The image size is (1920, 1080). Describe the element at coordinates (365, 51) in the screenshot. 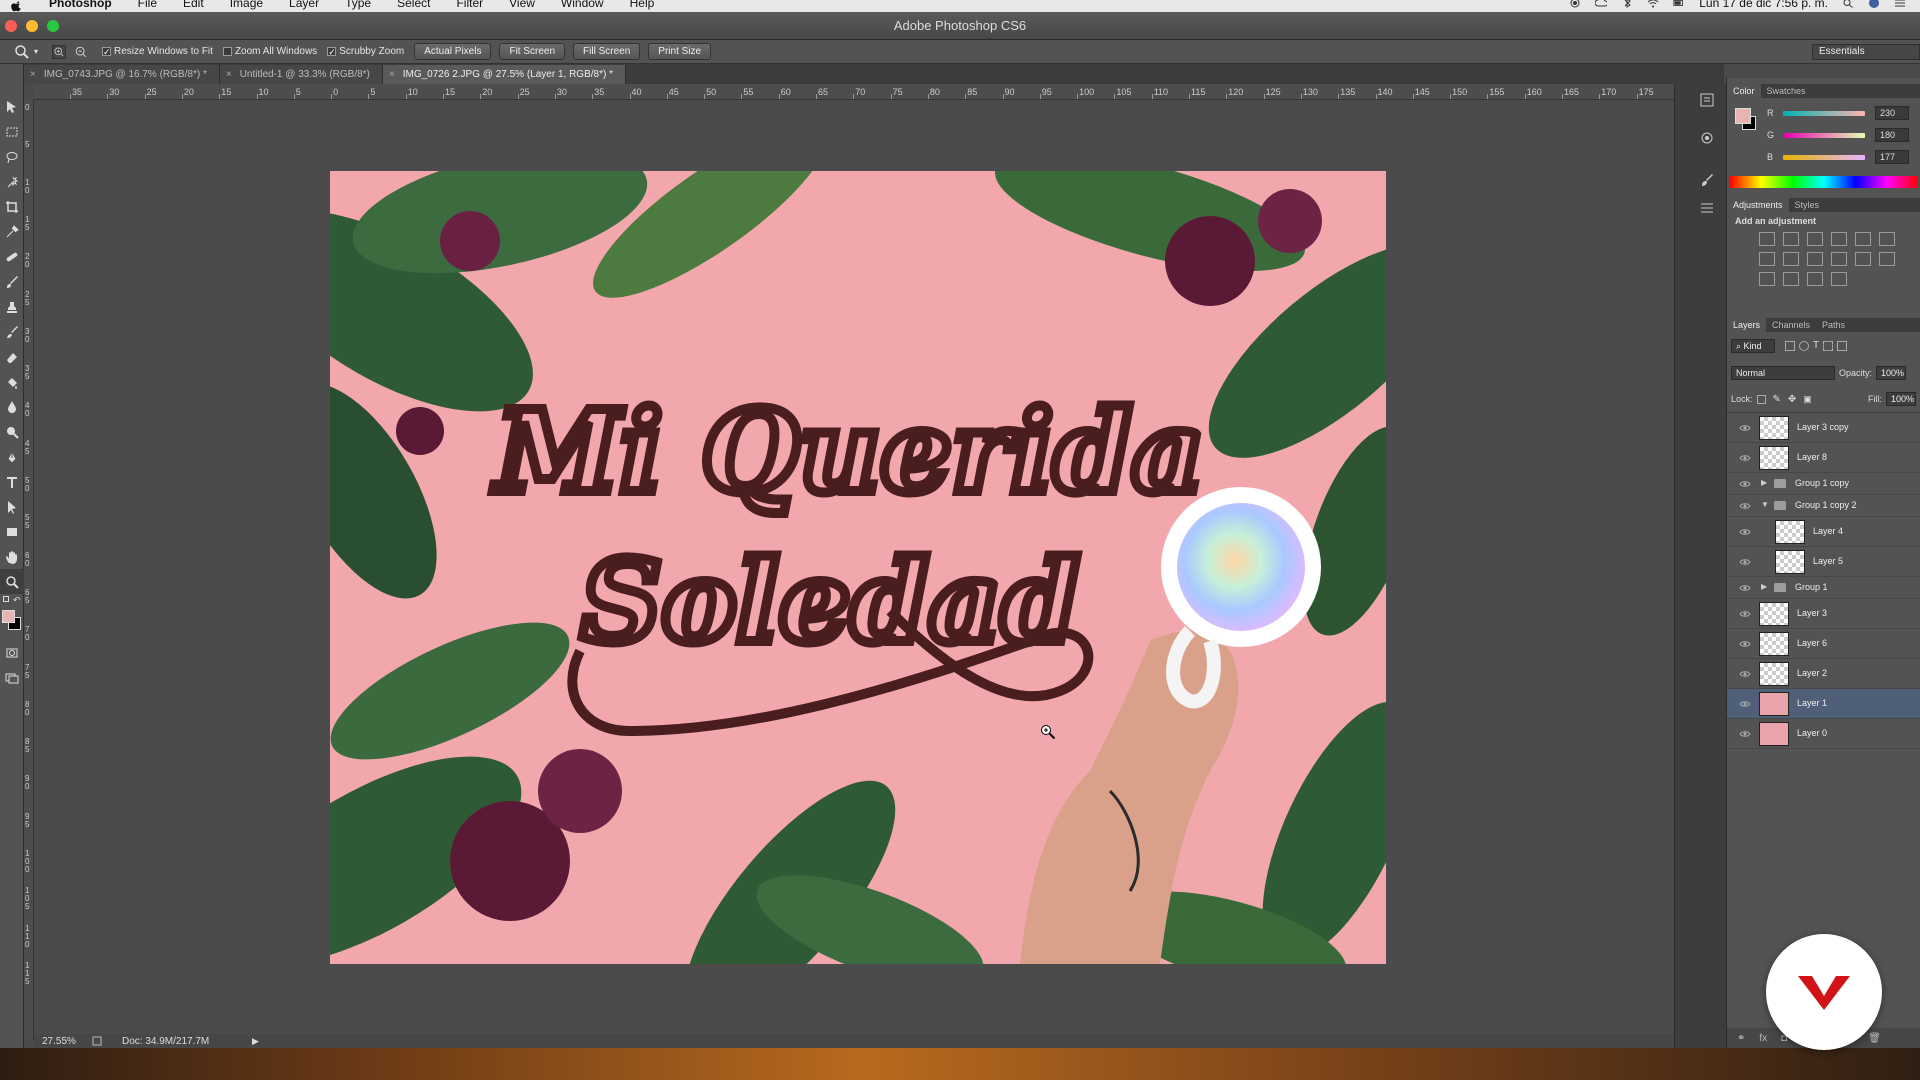

I see `scrubby-zoom-checkbox: ✓ Scrubby Zoom` at that location.